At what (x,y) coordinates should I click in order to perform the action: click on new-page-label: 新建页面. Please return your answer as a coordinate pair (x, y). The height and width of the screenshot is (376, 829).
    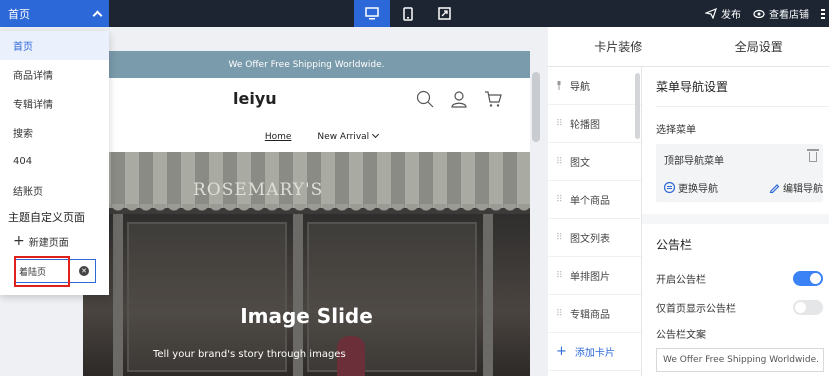
    Looking at the image, I should click on (48, 243).